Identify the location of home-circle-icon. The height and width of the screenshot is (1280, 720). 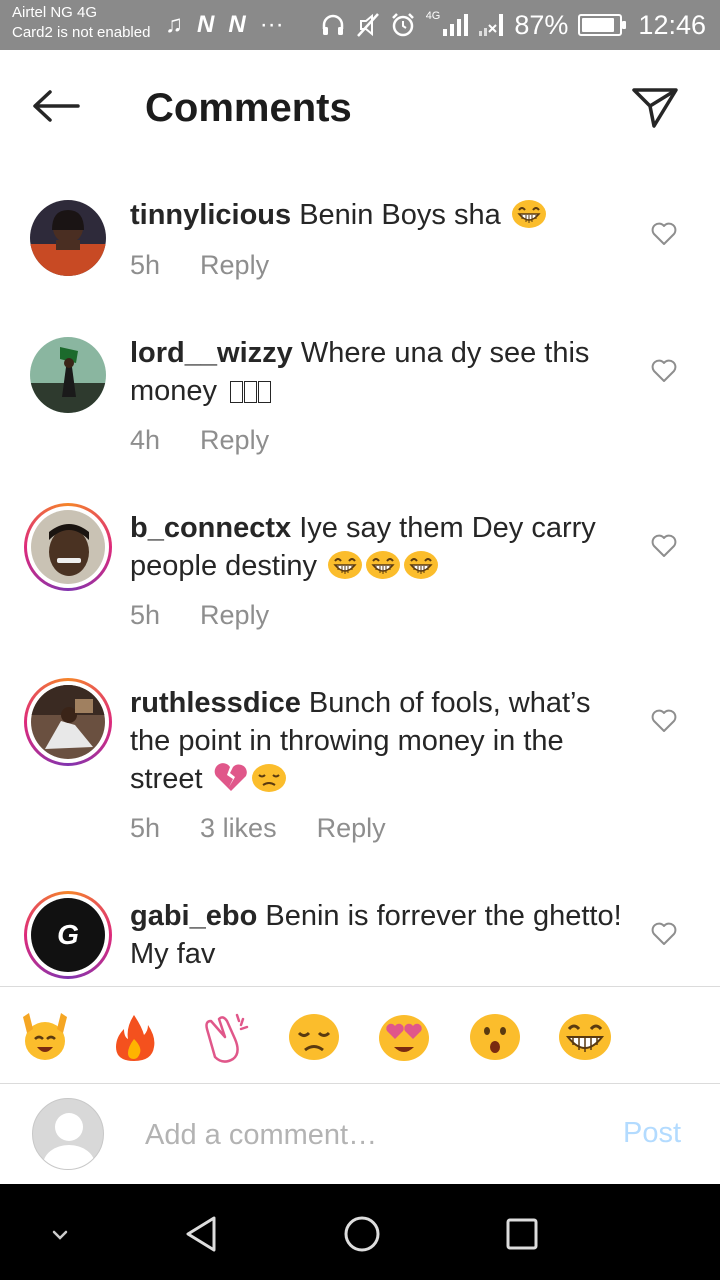
(362, 1234).